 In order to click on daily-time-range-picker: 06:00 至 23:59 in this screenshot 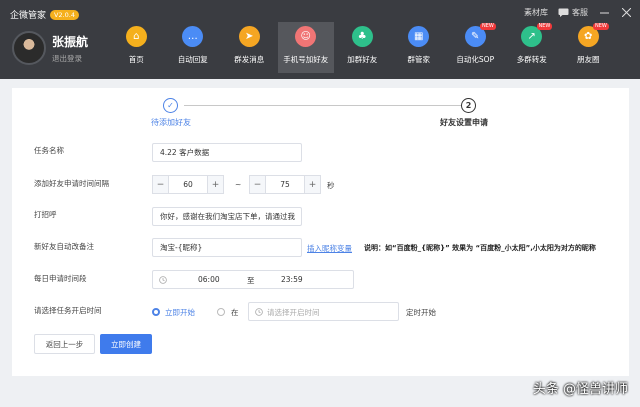, I will do `click(253, 279)`.